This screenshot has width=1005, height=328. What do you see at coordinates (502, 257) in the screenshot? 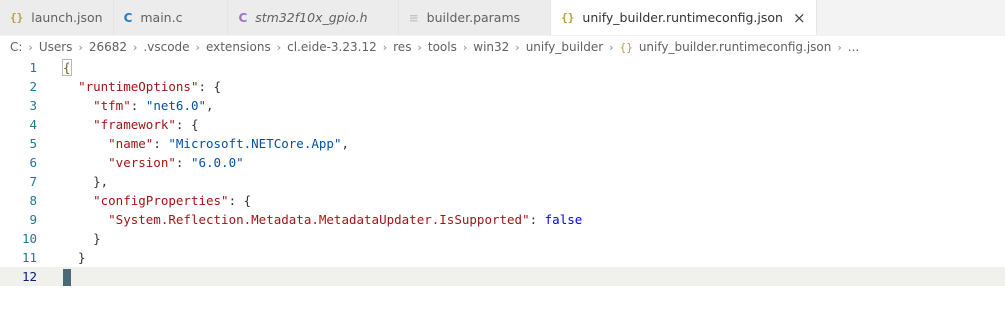
I see `code-line: 11 }` at bounding box center [502, 257].